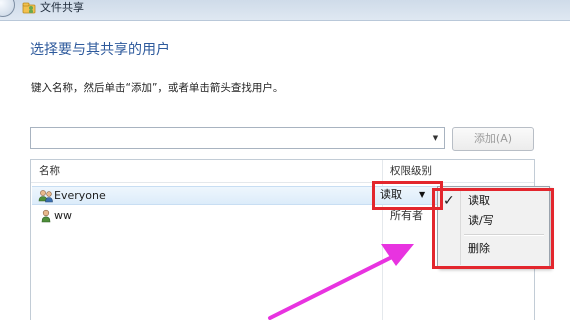 This screenshot has width=570, height=320. Describe the element at coordinates (46, 216) in the screenshot. I see `user-icon` at that location.